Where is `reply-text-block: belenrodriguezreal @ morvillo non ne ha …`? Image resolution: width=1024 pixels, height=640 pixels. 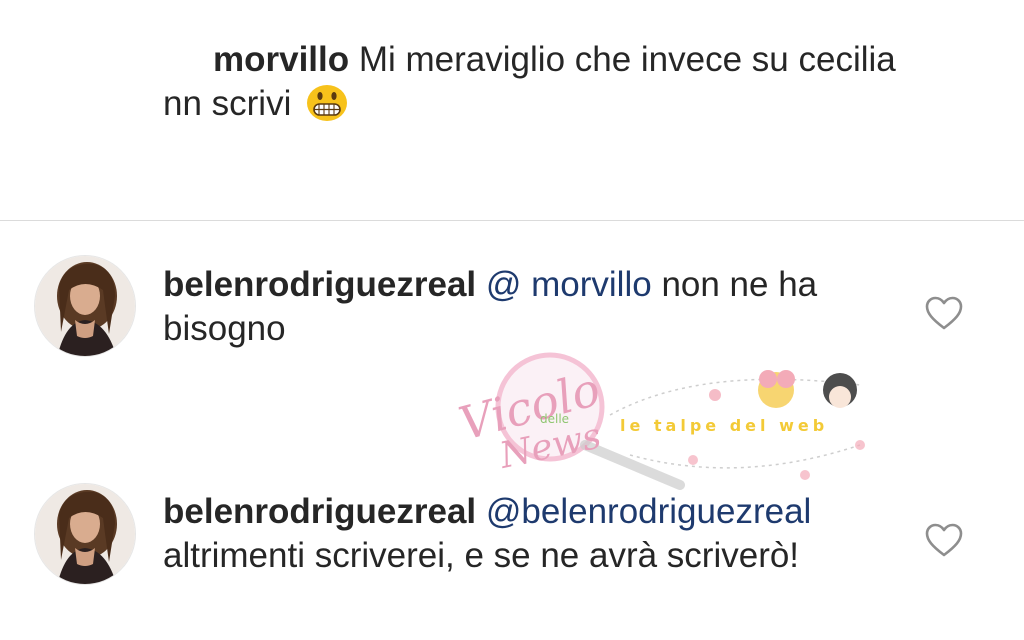
reply-text-block: belenrodriguezreal @ morvillo non ne ha … is located at coordinates (533, 307).